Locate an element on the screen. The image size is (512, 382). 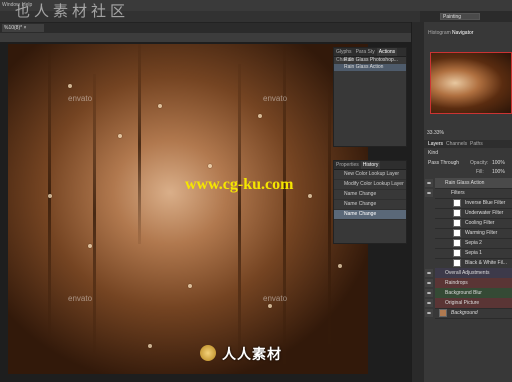
tab-history: History is located at coordinates (370, 165).